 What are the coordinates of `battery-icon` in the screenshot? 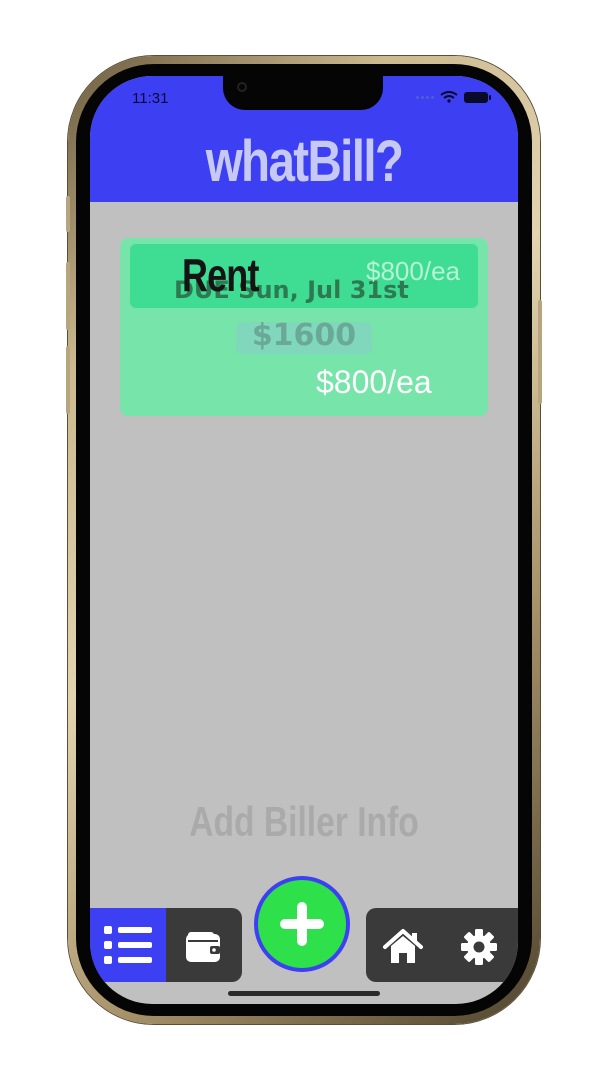 It's located at (477, 97).